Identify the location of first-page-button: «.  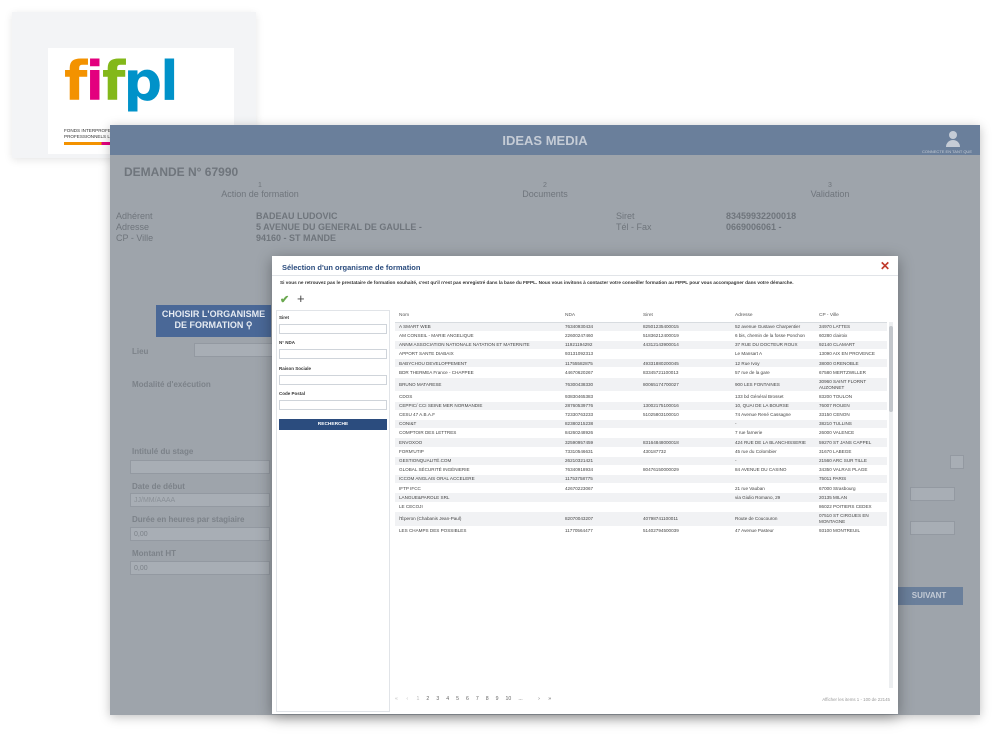
(396, 699).